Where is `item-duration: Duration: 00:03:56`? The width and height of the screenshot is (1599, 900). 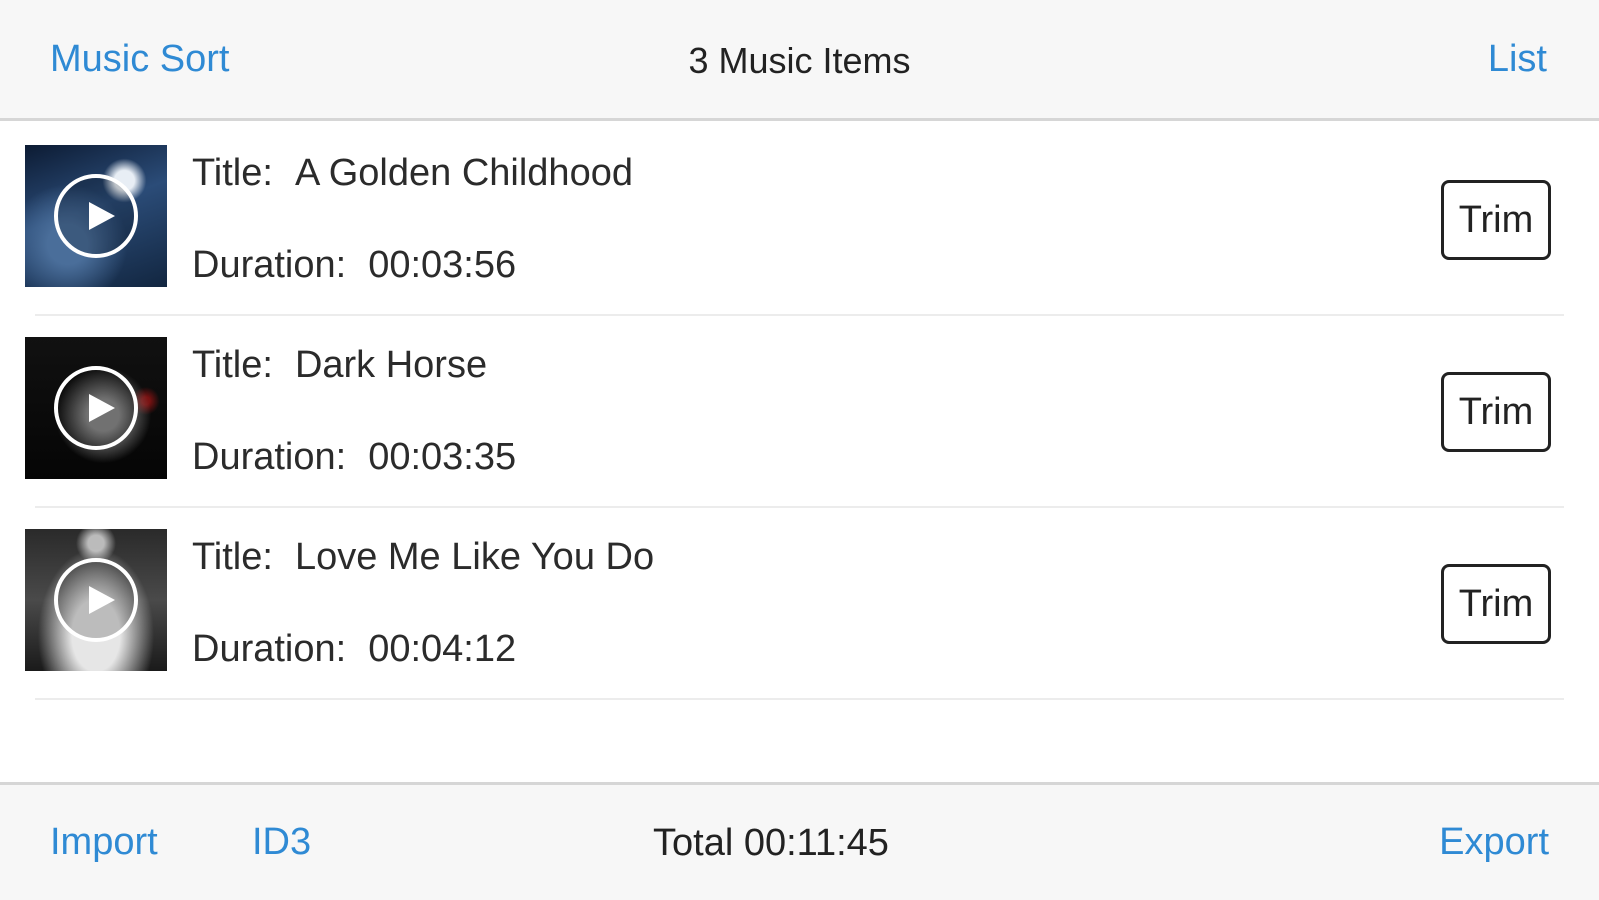 item-duration: Duration: 00:03:56 is located at coordinates (354, 265).